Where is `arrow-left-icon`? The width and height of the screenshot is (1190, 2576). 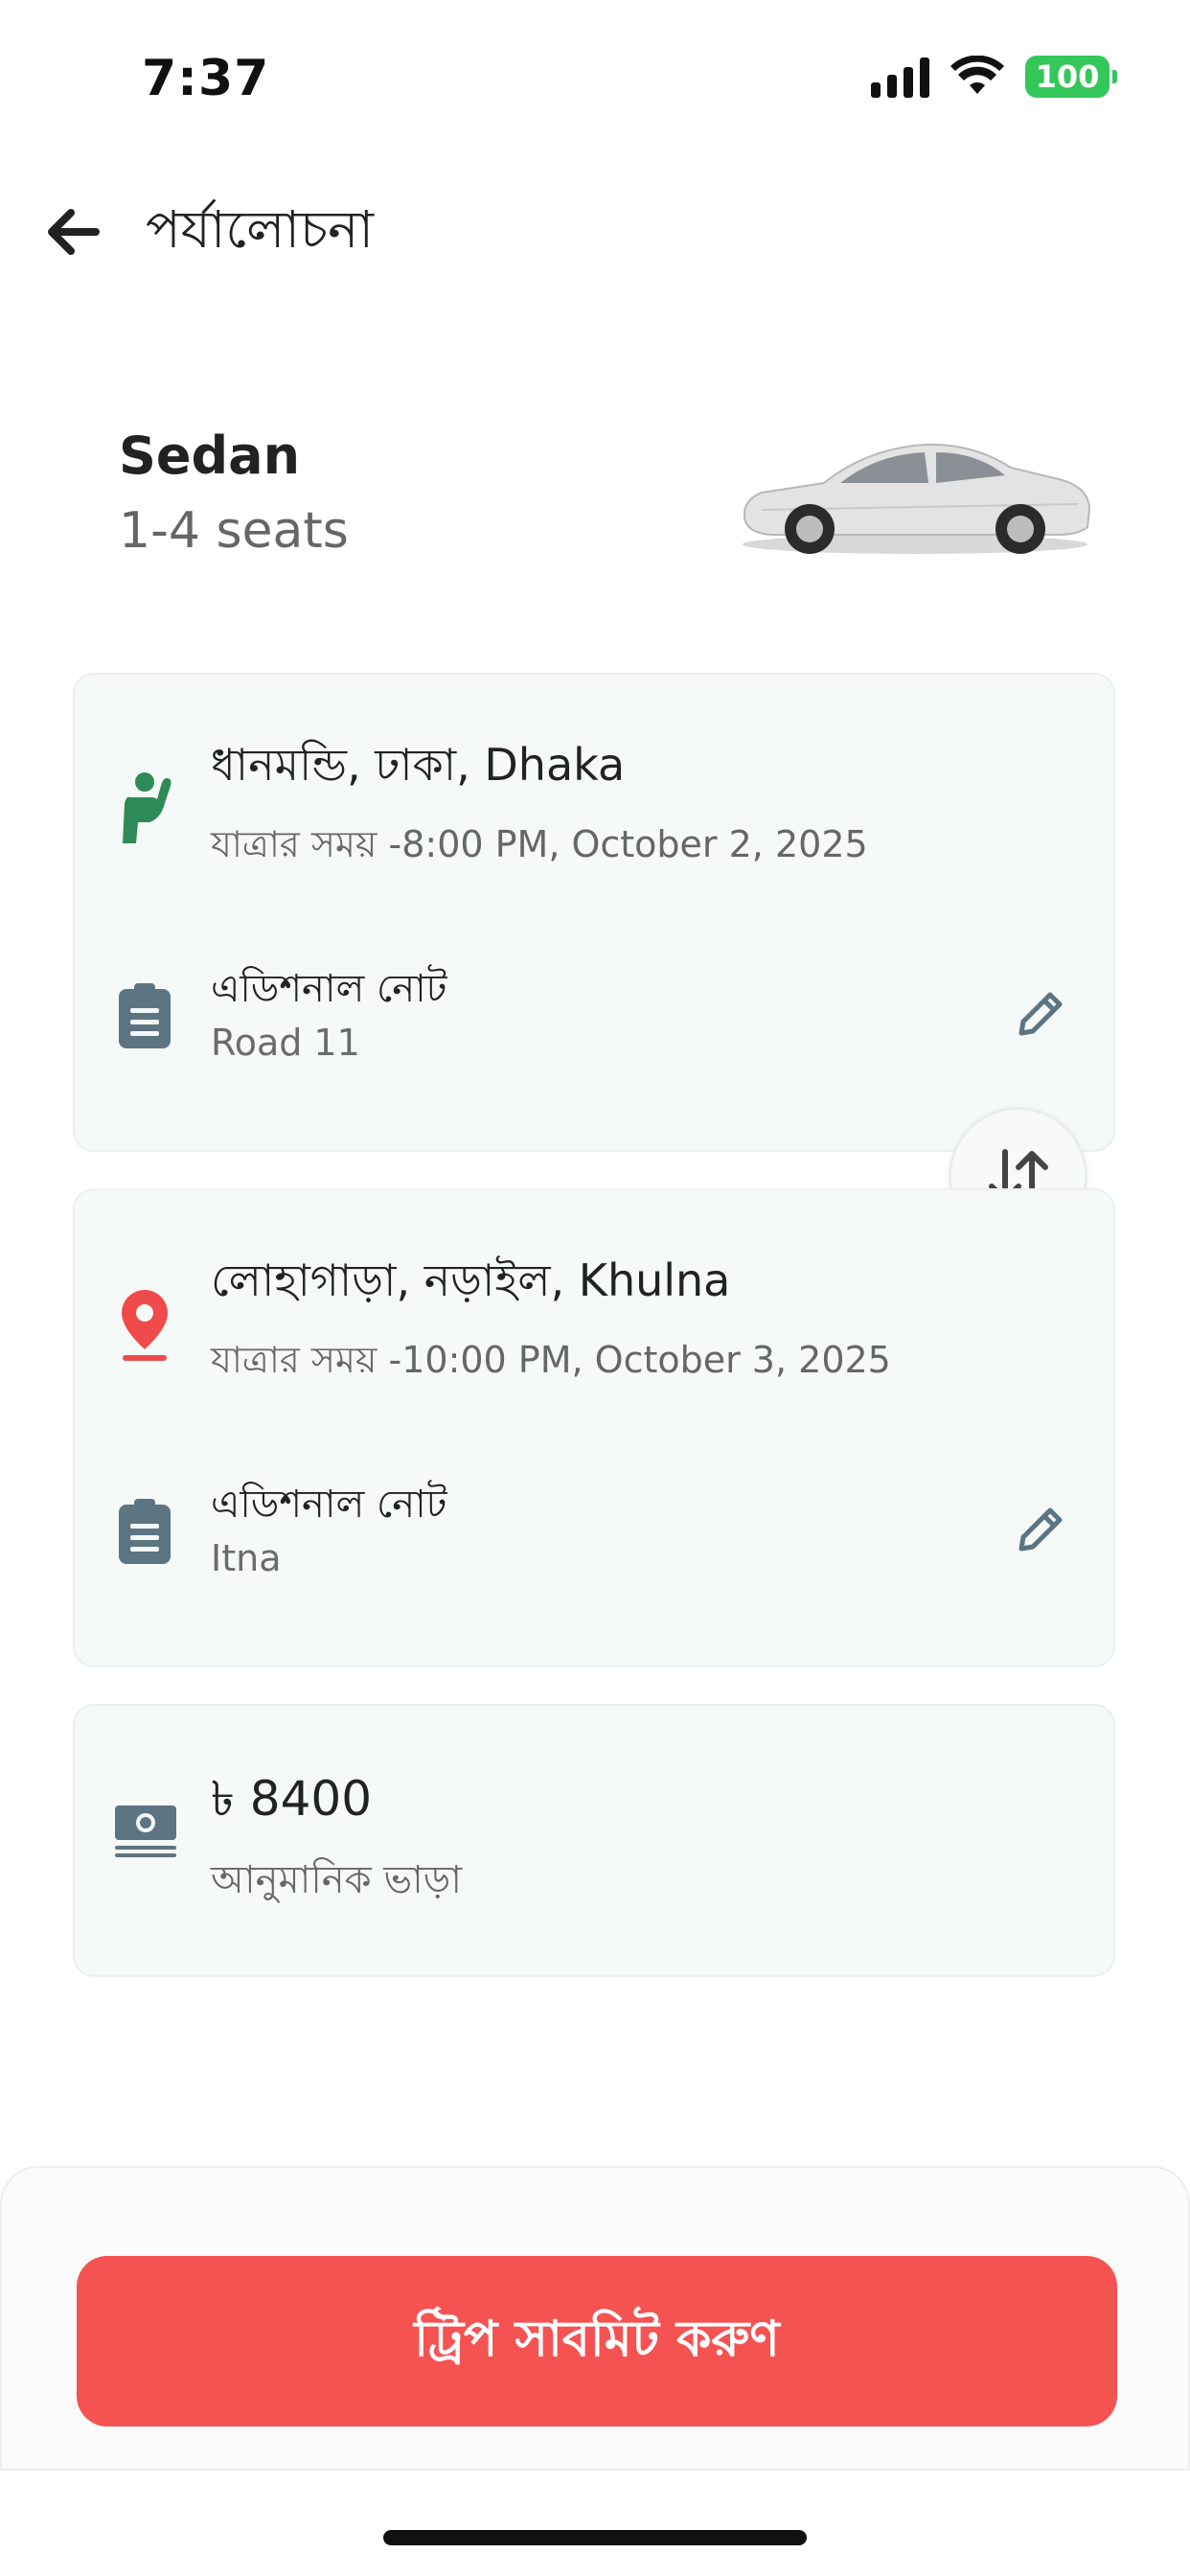 arrow-left-icon is located at coordinates (74, 232).